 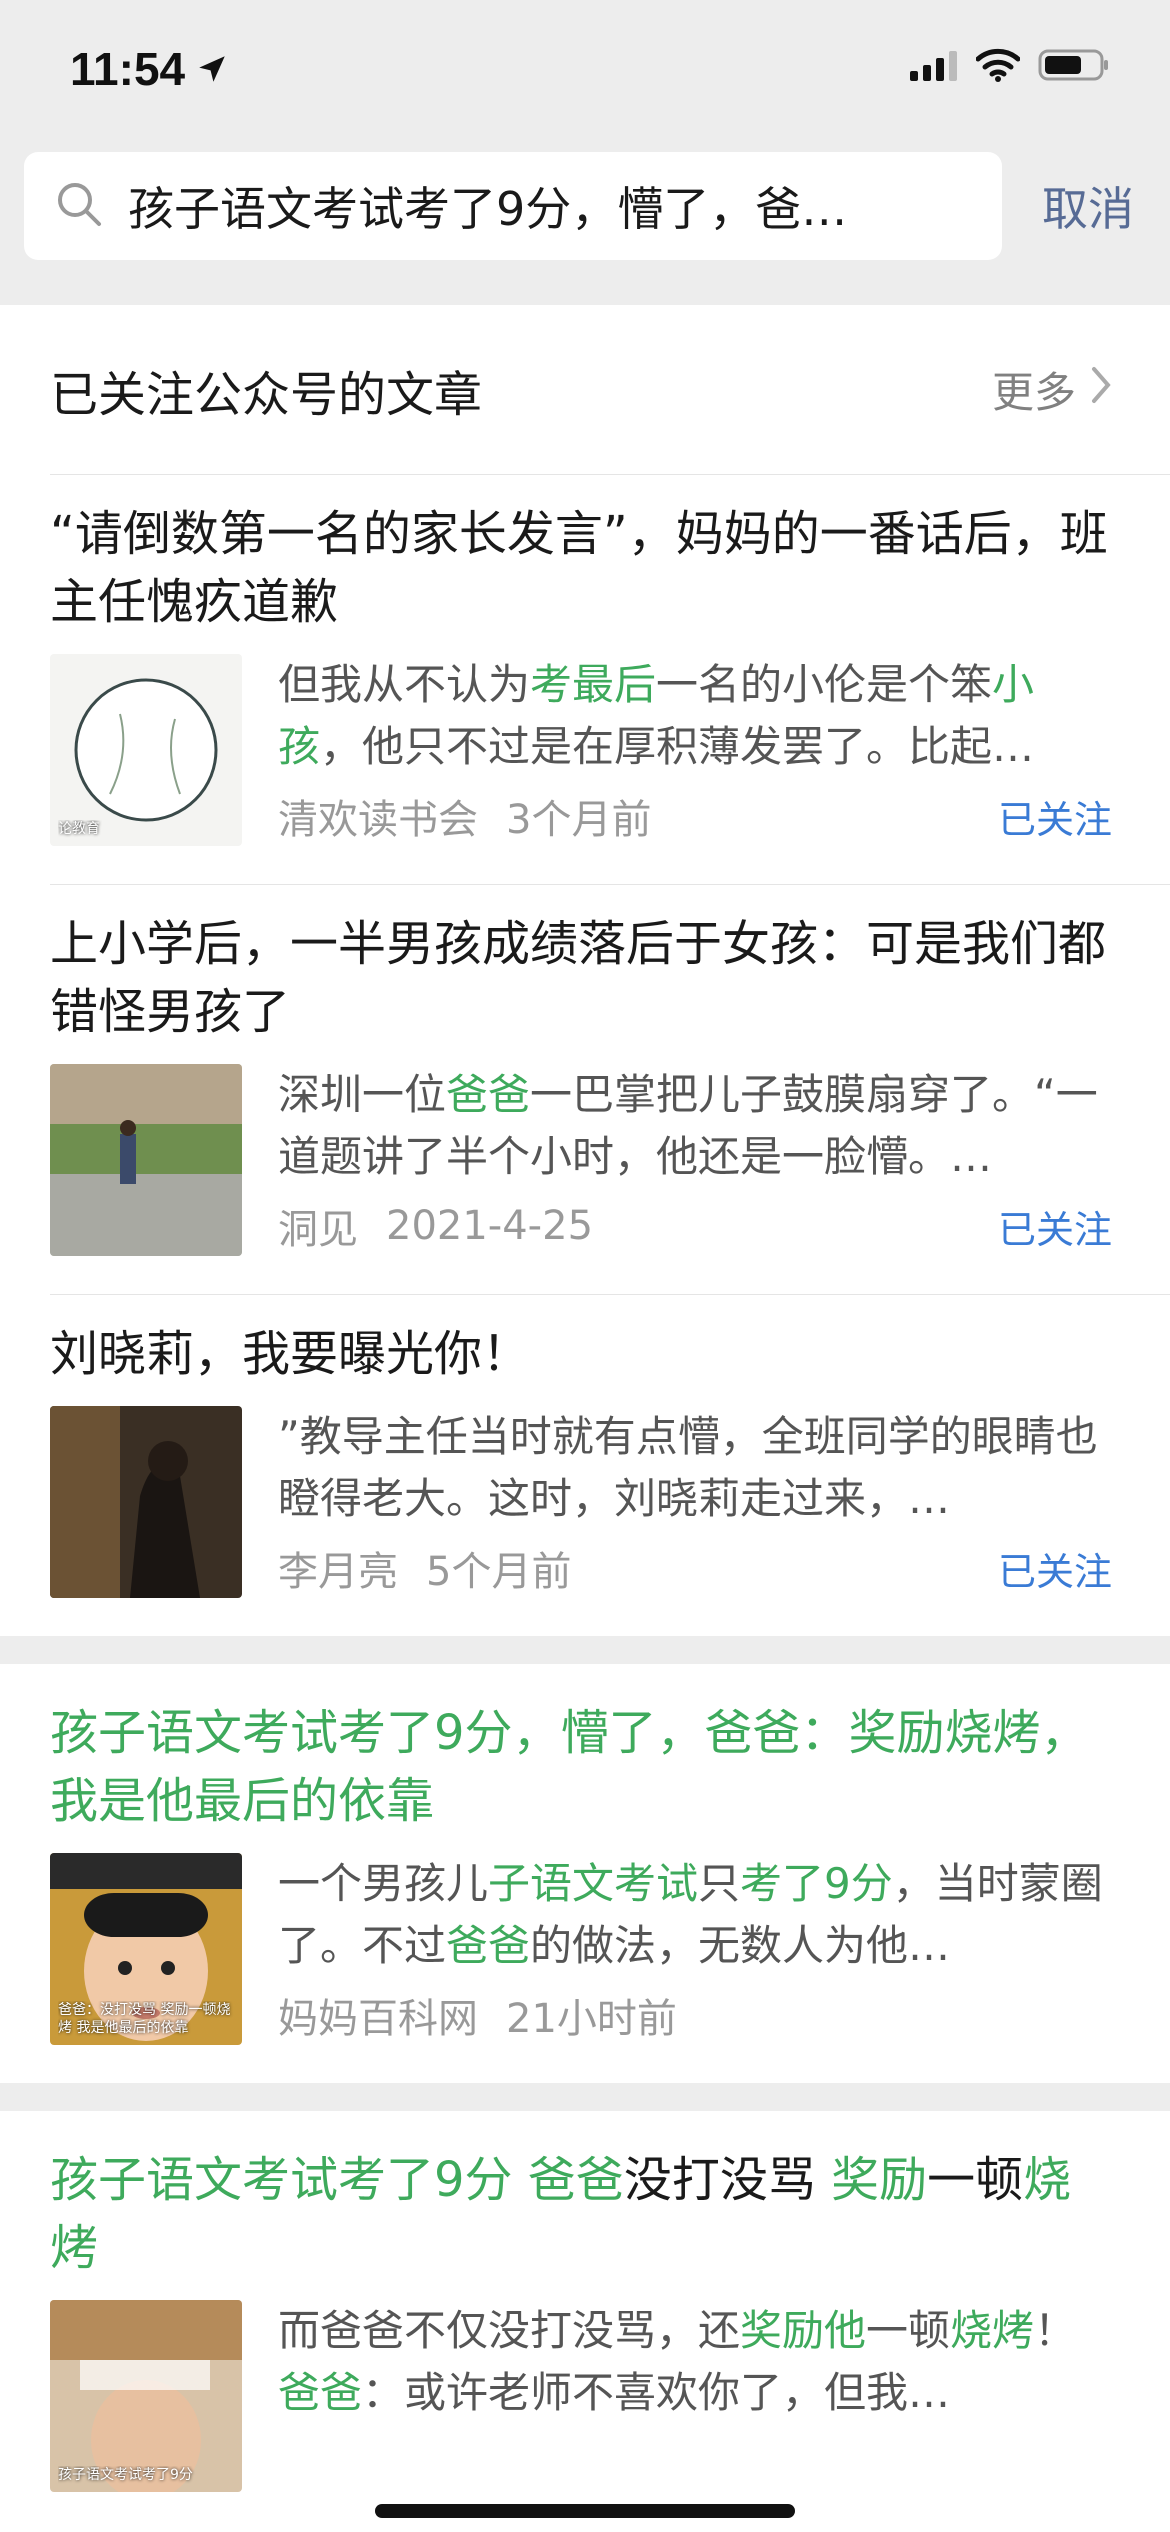 What do you see at coordinates (1101, 390) in the screenshot?
I see `chevron-right-icon` at bounding box center [1101, 390].